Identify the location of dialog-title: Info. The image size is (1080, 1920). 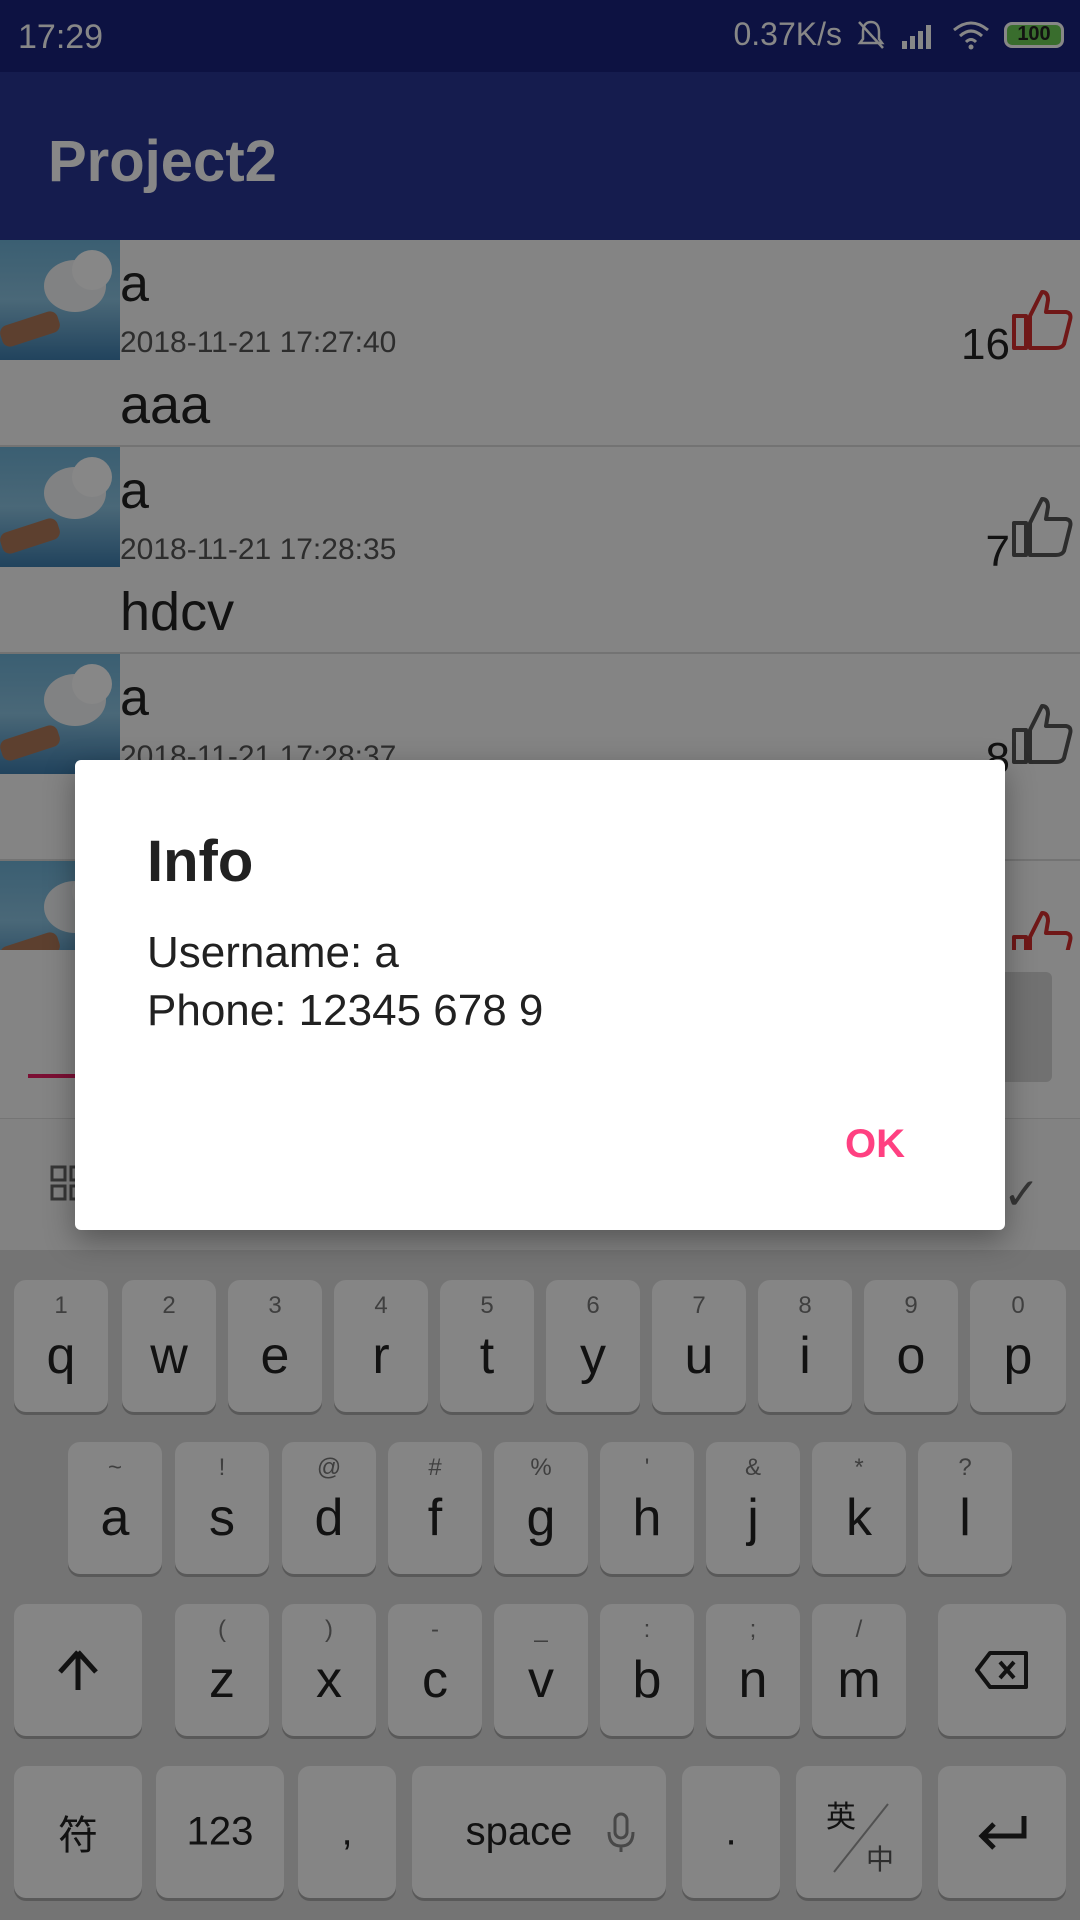
(200, 861).